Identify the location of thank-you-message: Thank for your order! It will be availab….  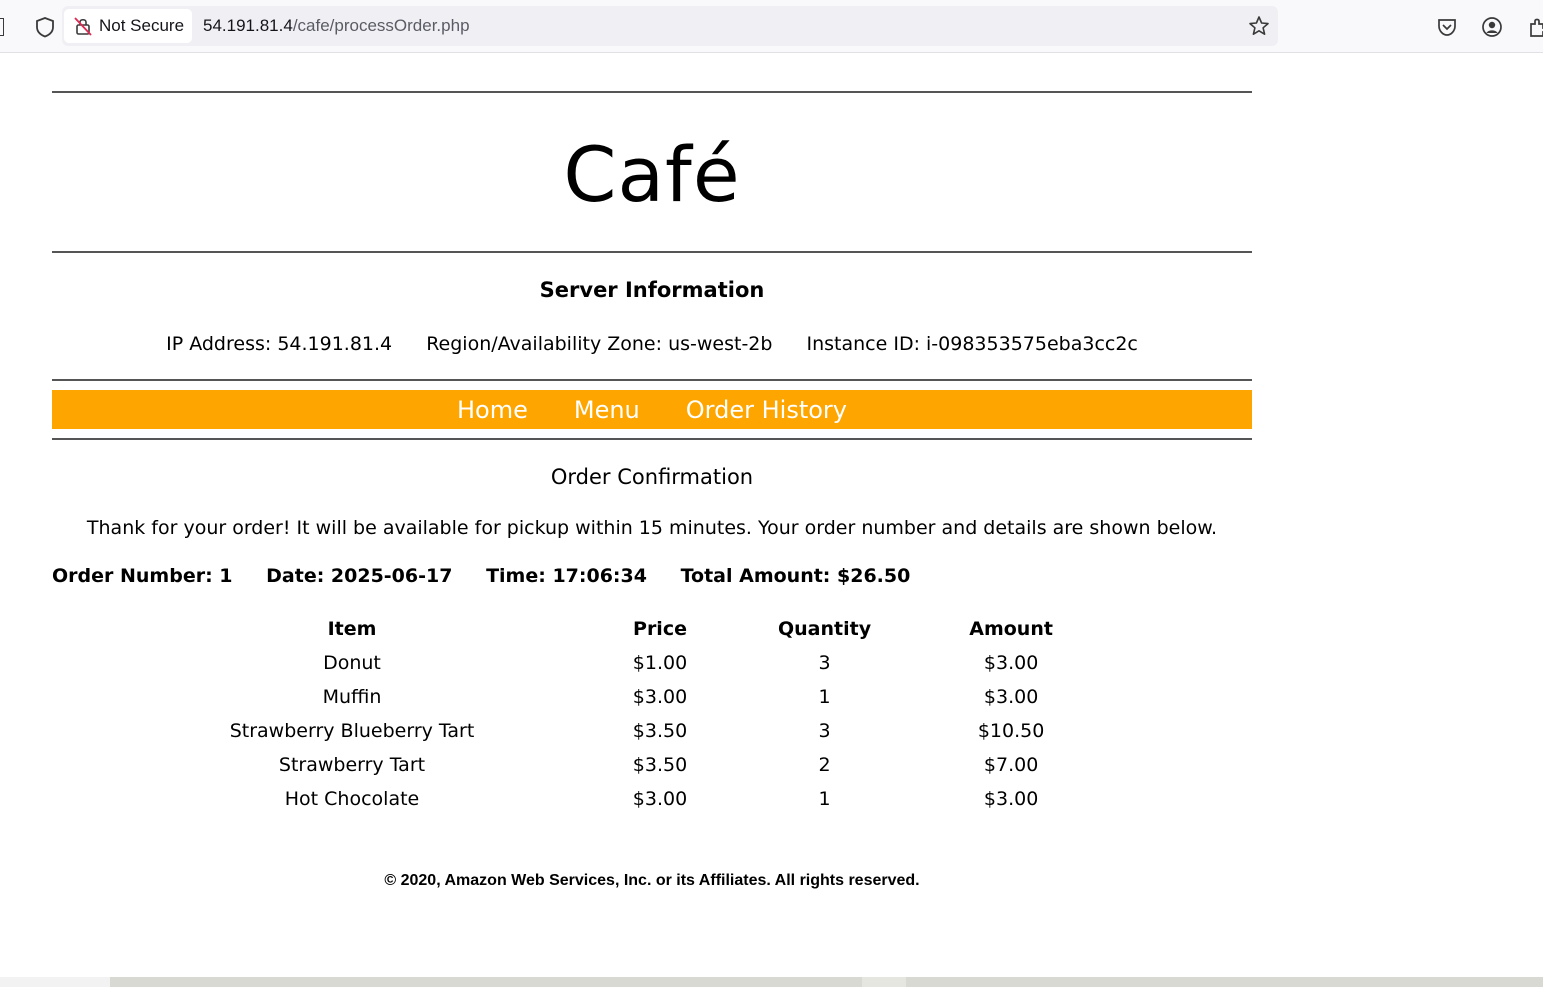
(652, 528).